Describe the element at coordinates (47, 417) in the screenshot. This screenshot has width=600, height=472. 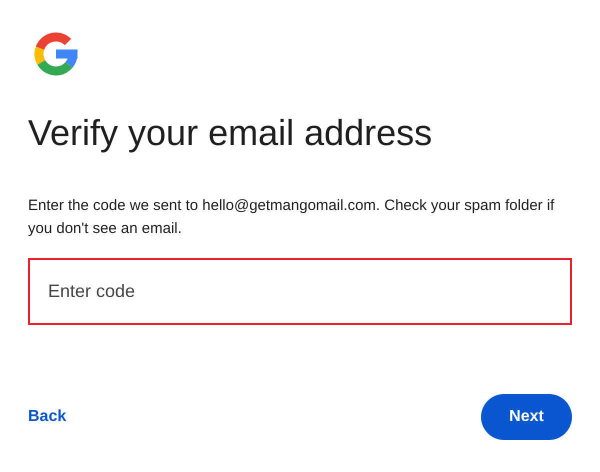
I see `text-button: Back` at that location.